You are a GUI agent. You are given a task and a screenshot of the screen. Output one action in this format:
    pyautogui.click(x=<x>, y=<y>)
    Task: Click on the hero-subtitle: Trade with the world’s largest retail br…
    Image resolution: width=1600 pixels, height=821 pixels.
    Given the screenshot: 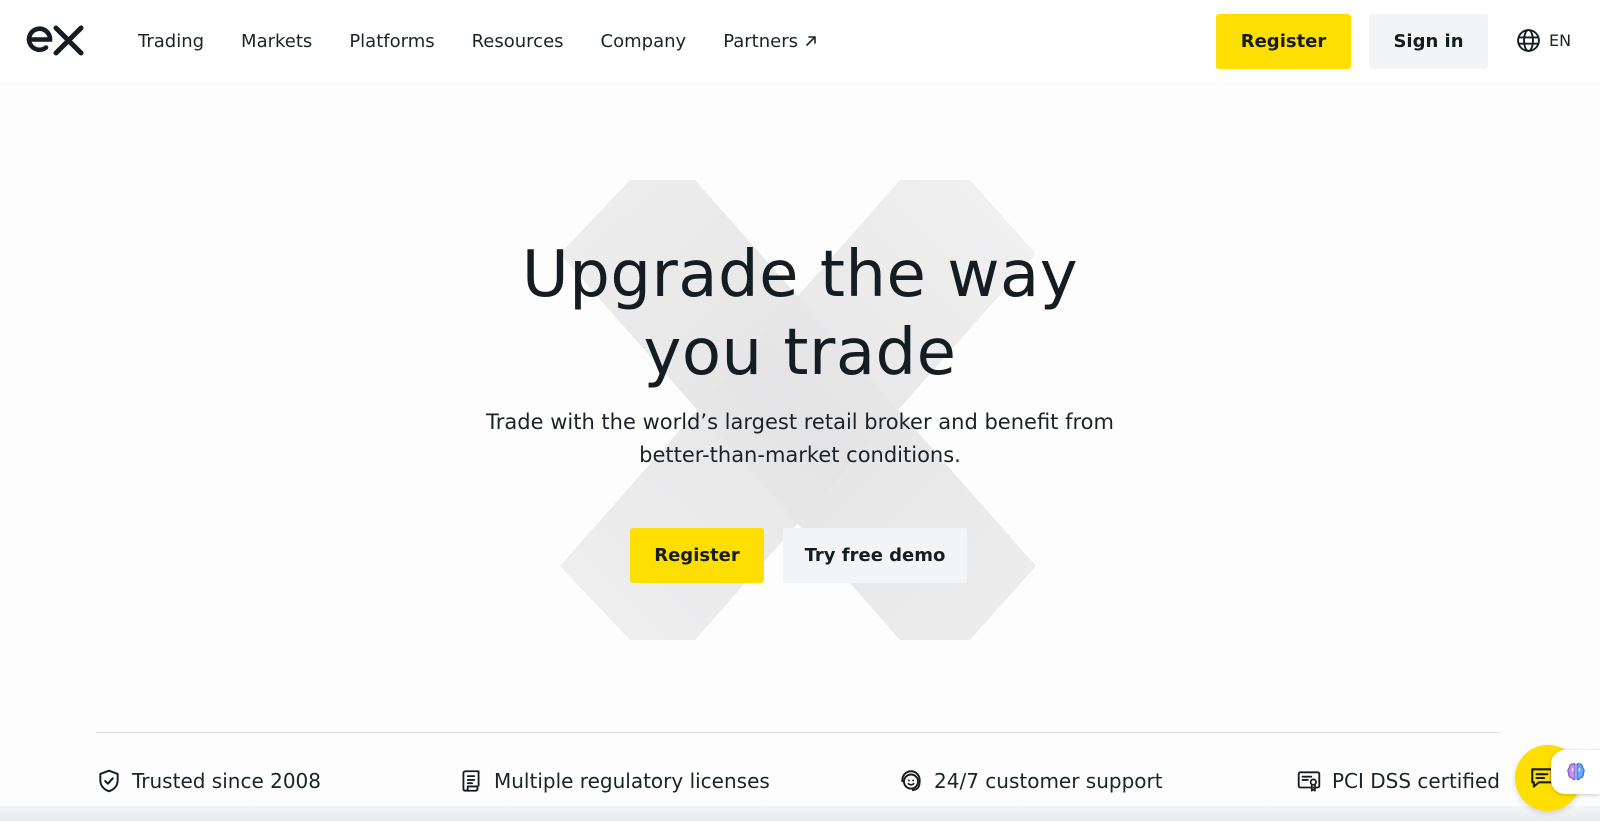 What is the action you would take?
    pyautogui.click(x=800, y=438)
    